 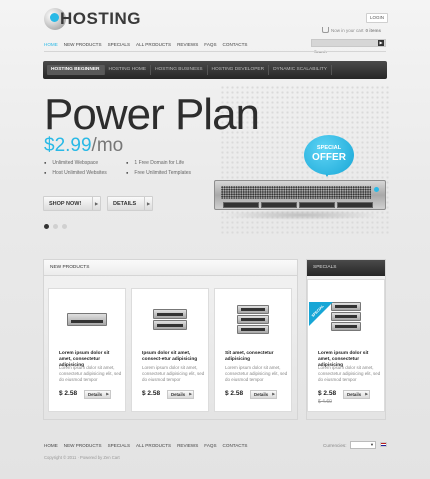 I want to click on special-product-old-price: $ 4.60, so click(x=325, y=402).